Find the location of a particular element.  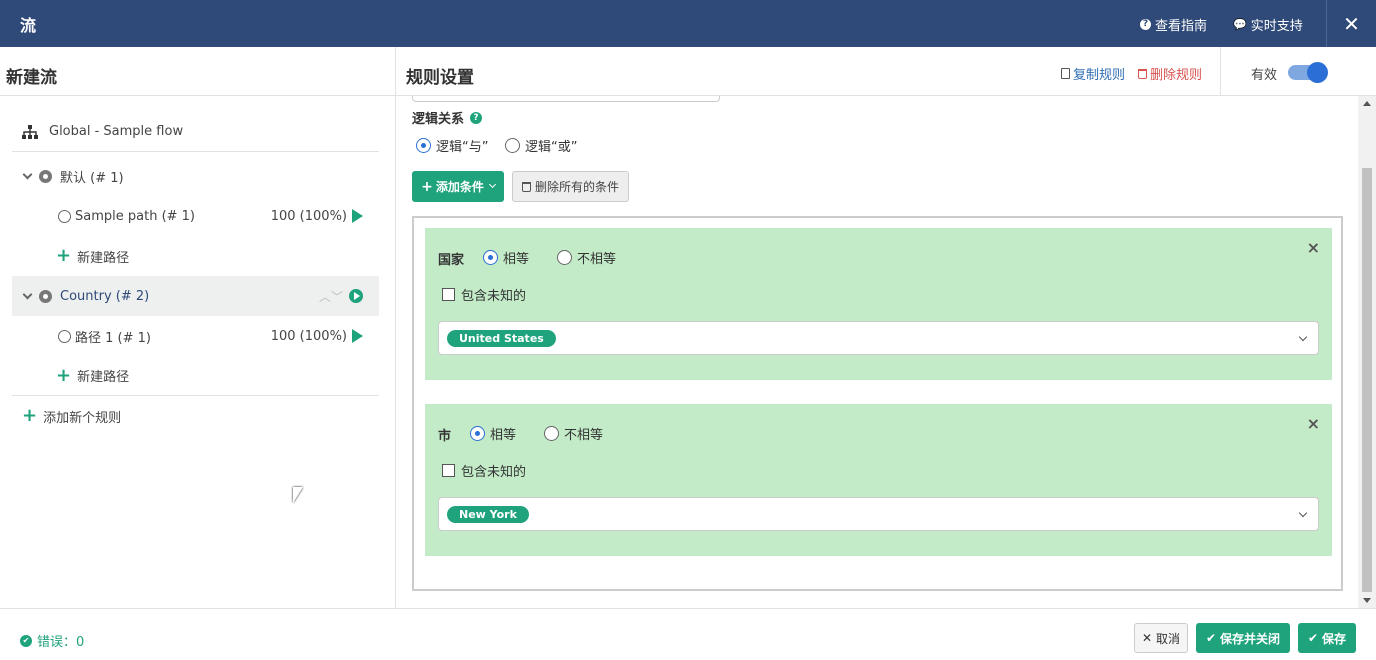

help-guide-link: ? 查看指南 is located at coordinates (1173, 24).